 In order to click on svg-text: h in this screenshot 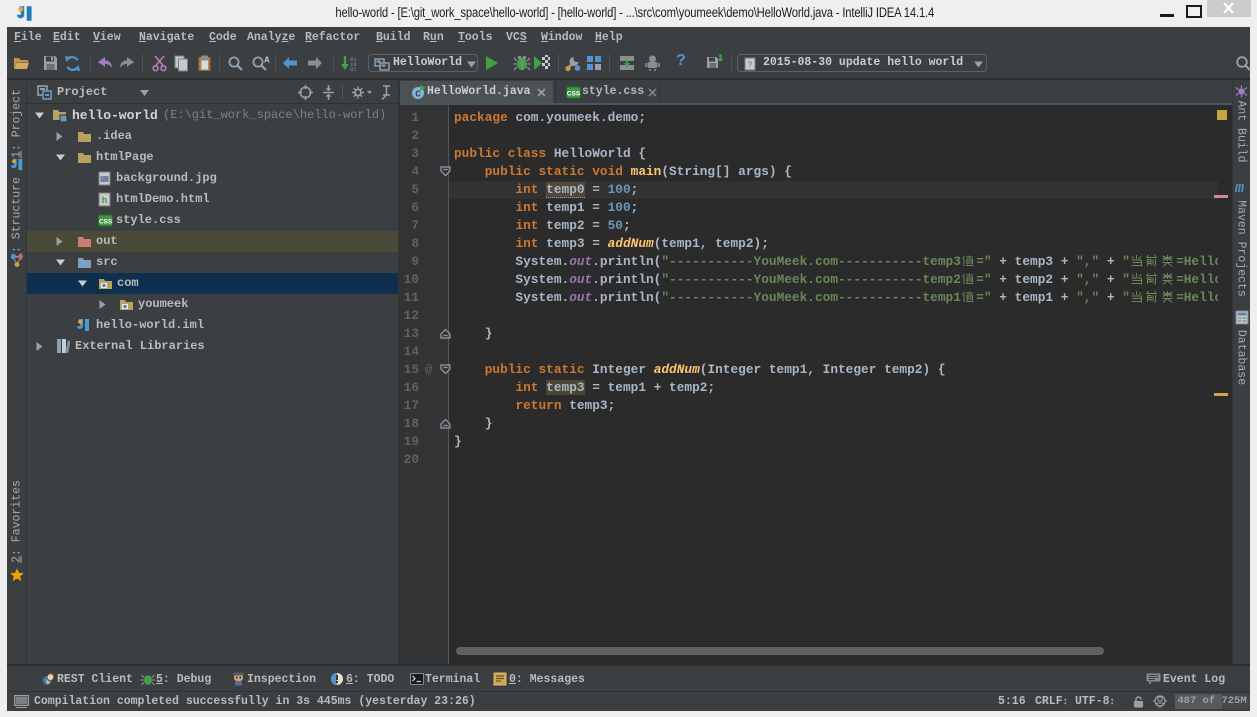, I will do `click(104, 201)`.